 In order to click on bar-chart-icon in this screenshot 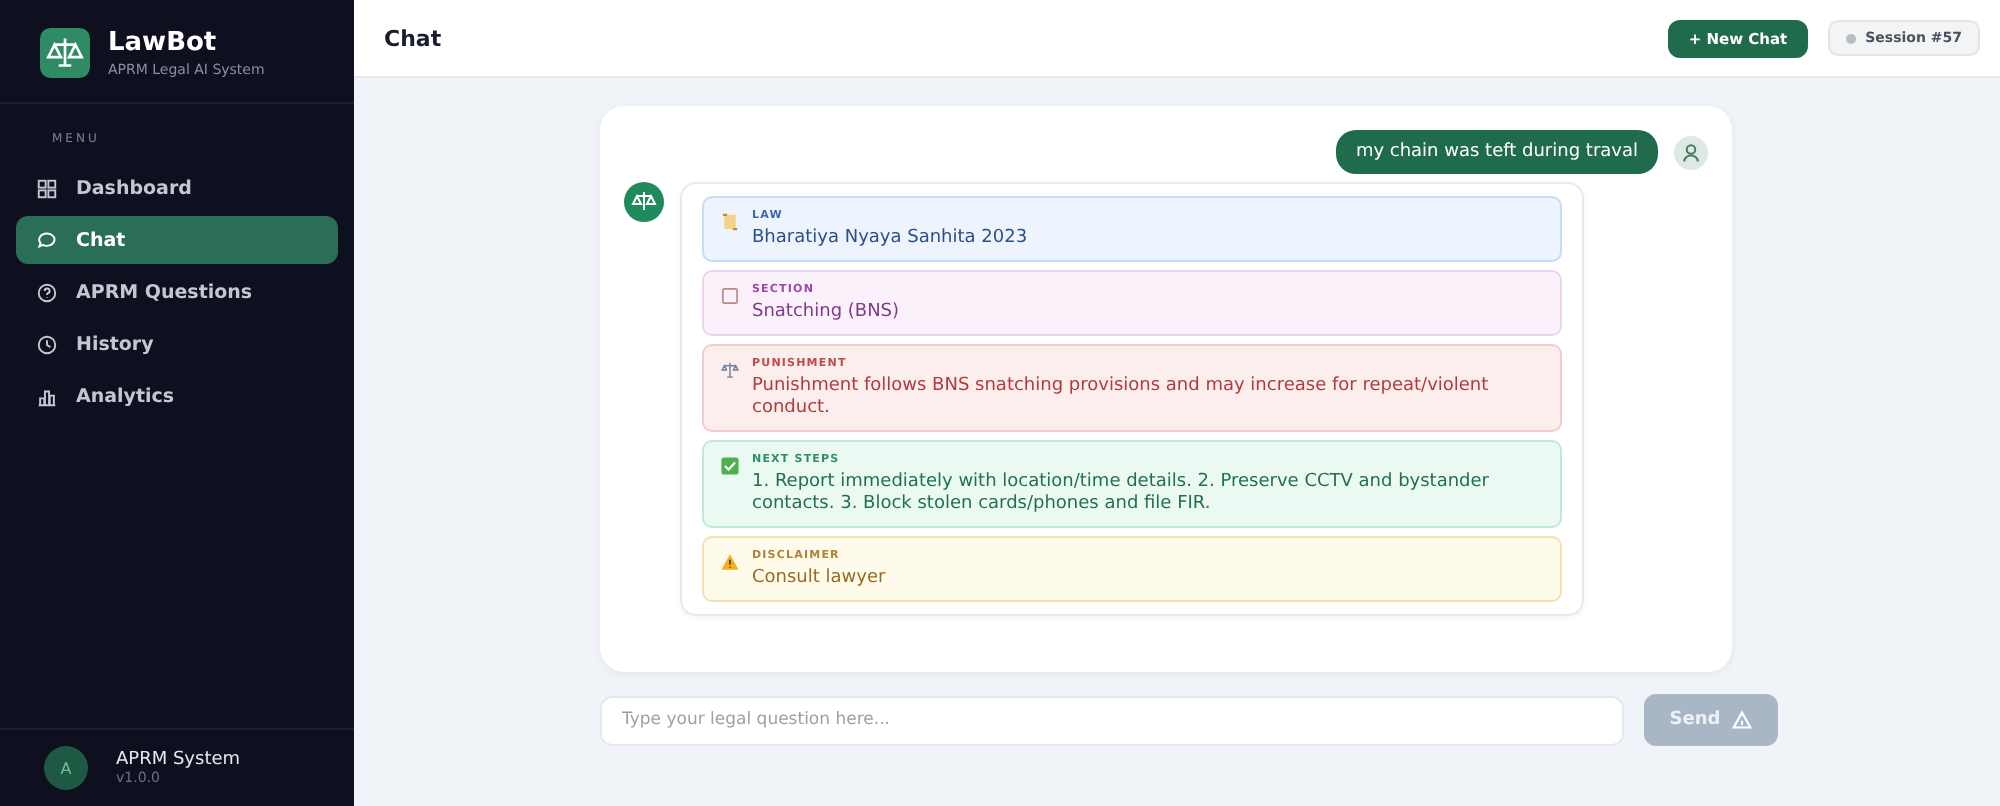, I will do `click(47, 396)`.